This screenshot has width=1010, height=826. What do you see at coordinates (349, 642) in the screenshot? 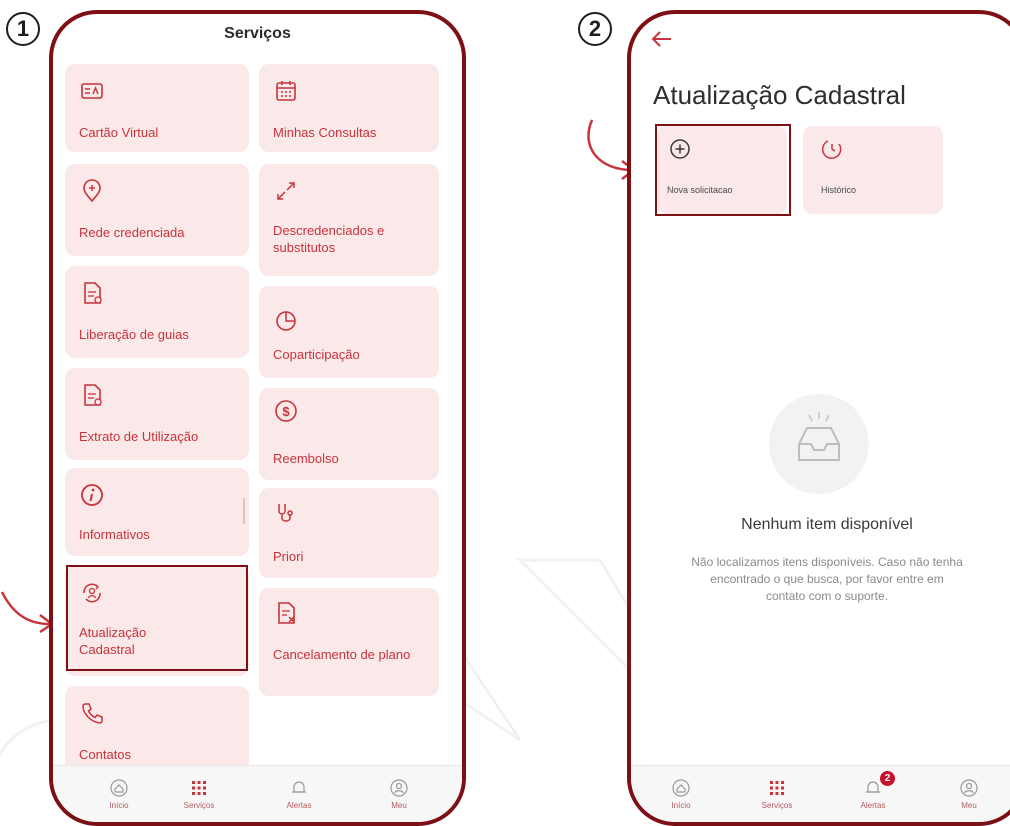
I see `tile-cancelamento-de-plano: Cancelamento de plano` at bounding box center [349, 642].